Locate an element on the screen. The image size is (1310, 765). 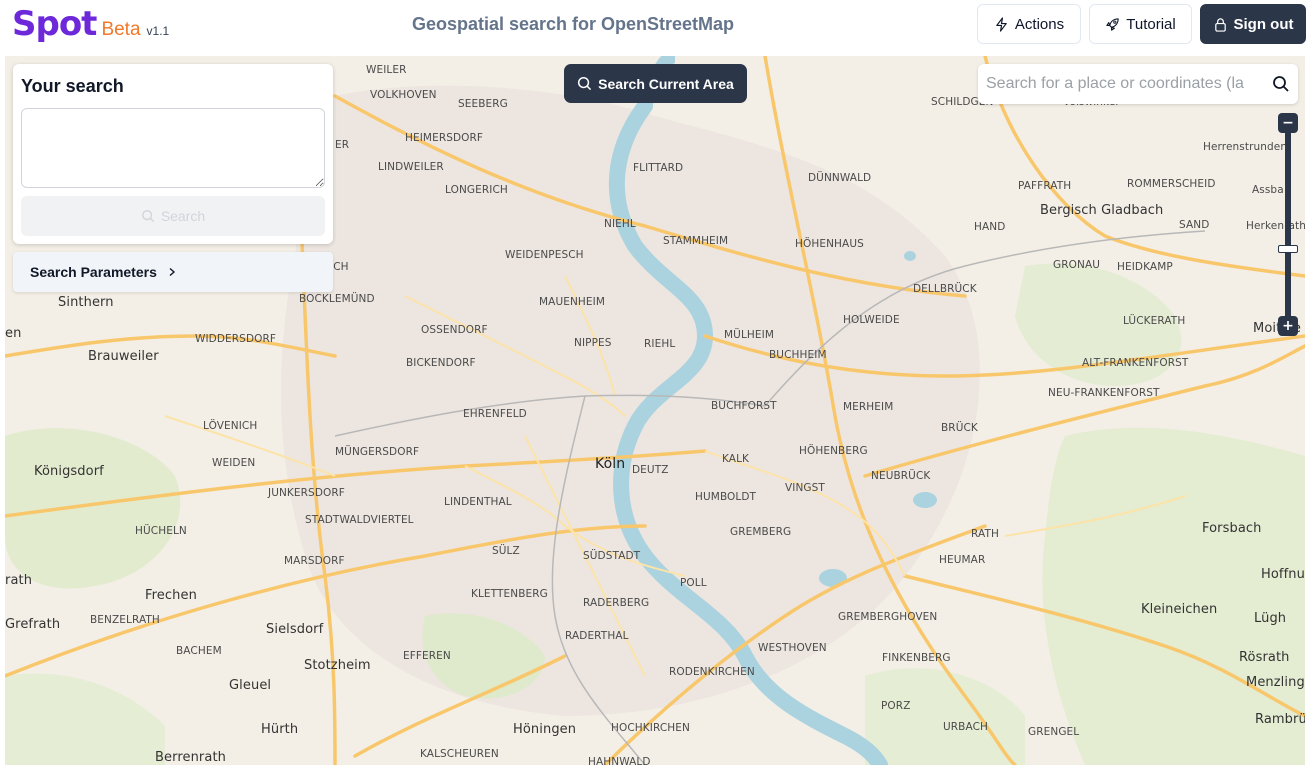
search-panel: Your search Search is located at coordinates (173, 154).